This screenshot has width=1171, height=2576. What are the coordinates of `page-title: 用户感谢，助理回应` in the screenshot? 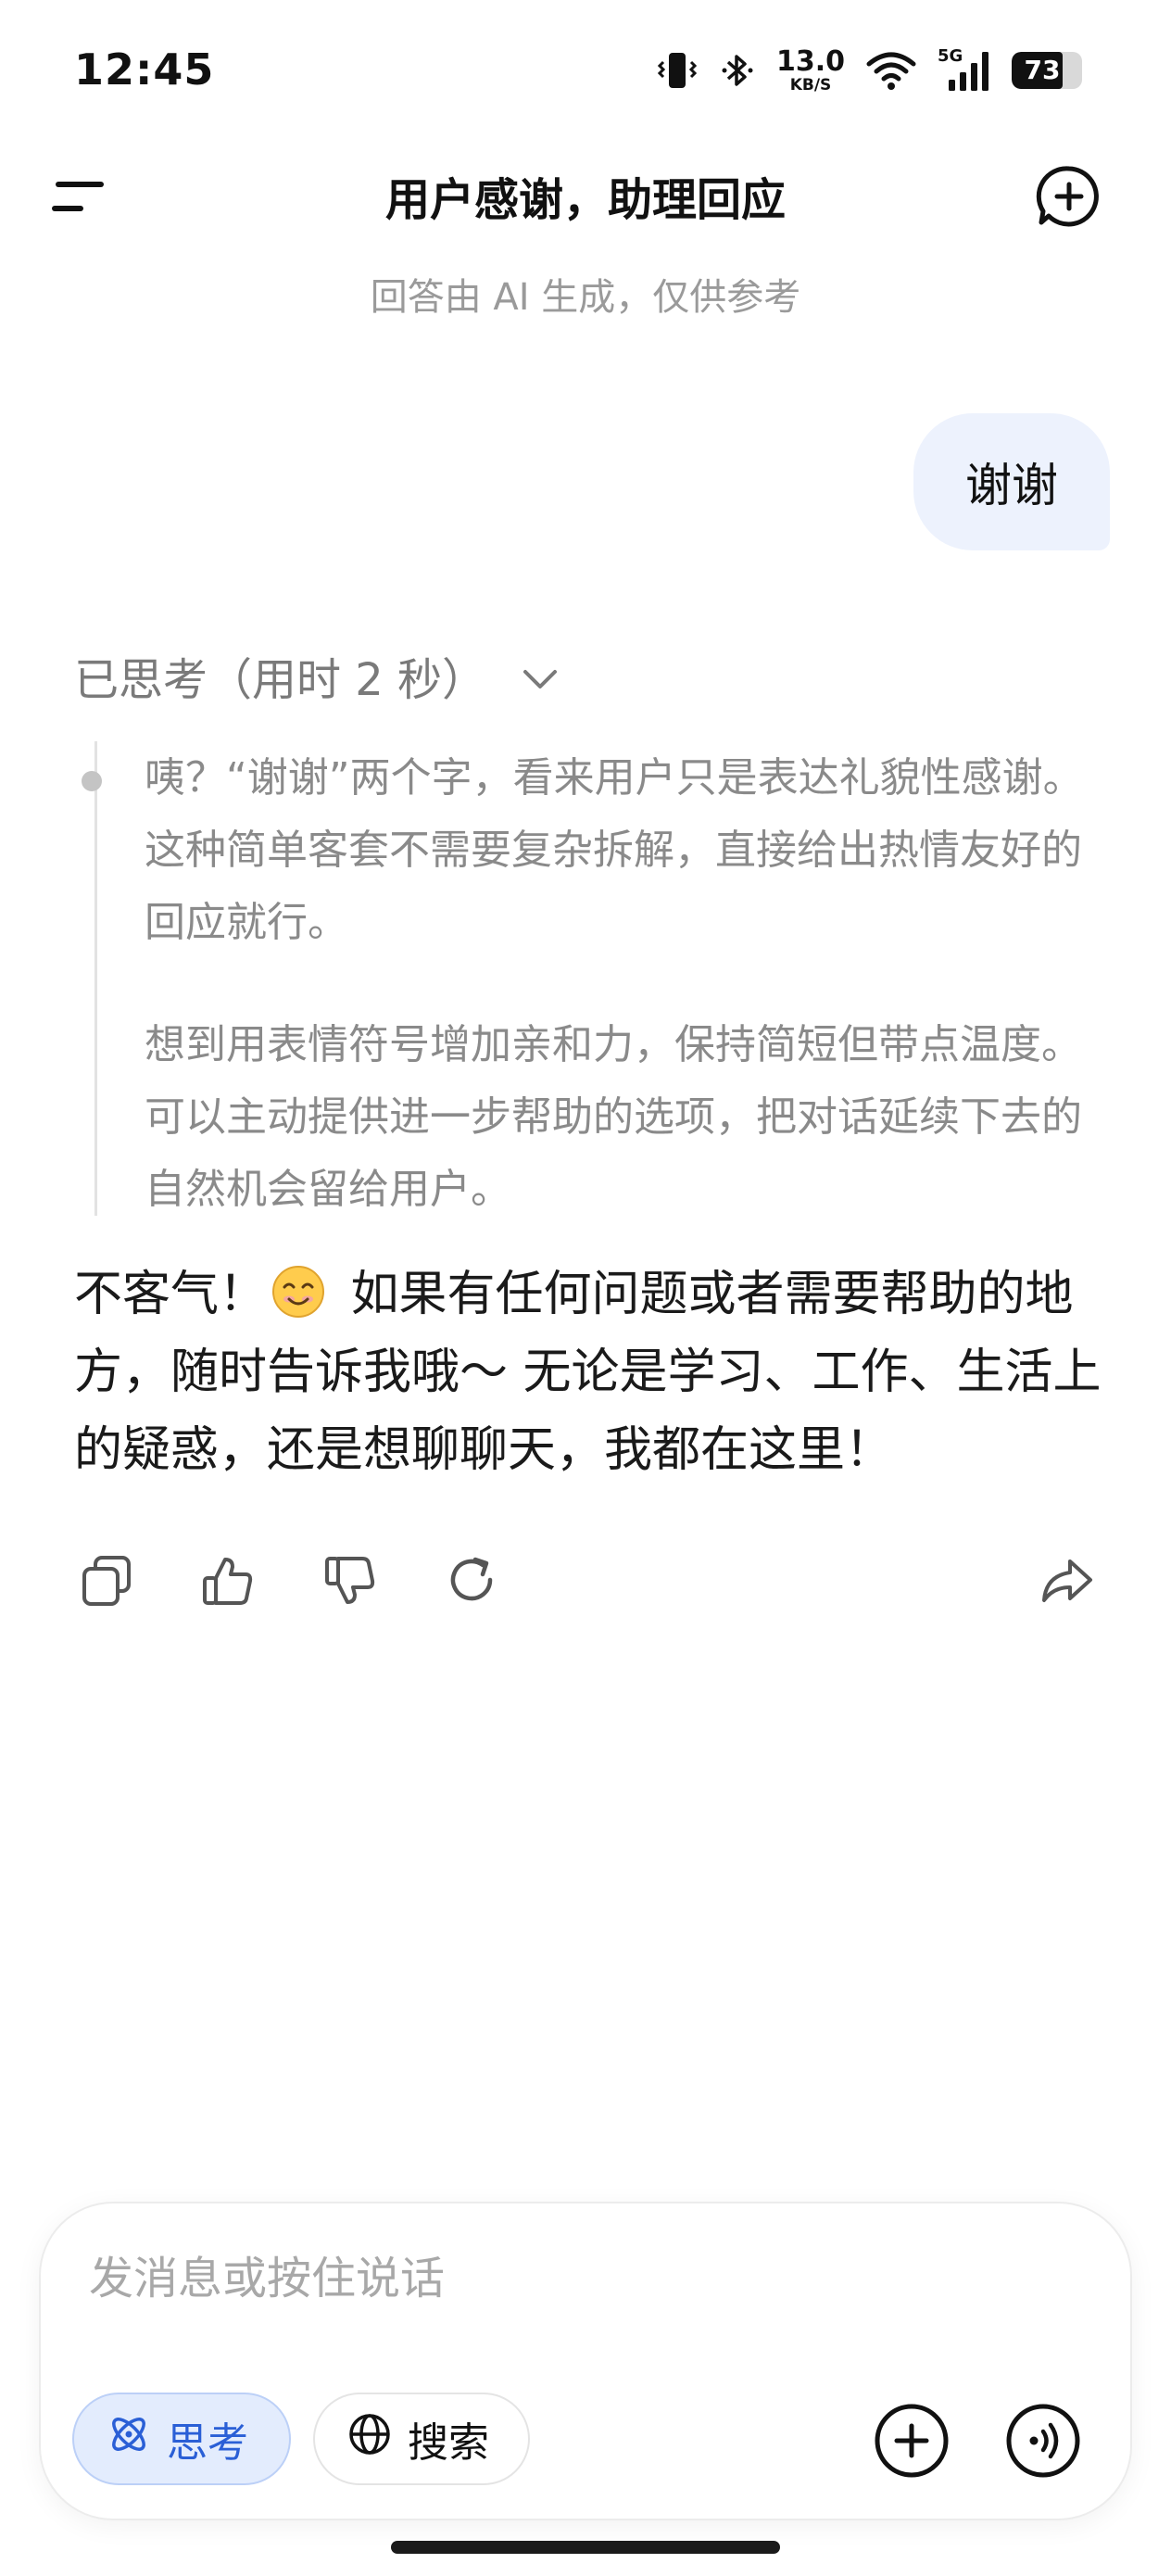 It's located at (585, 200).